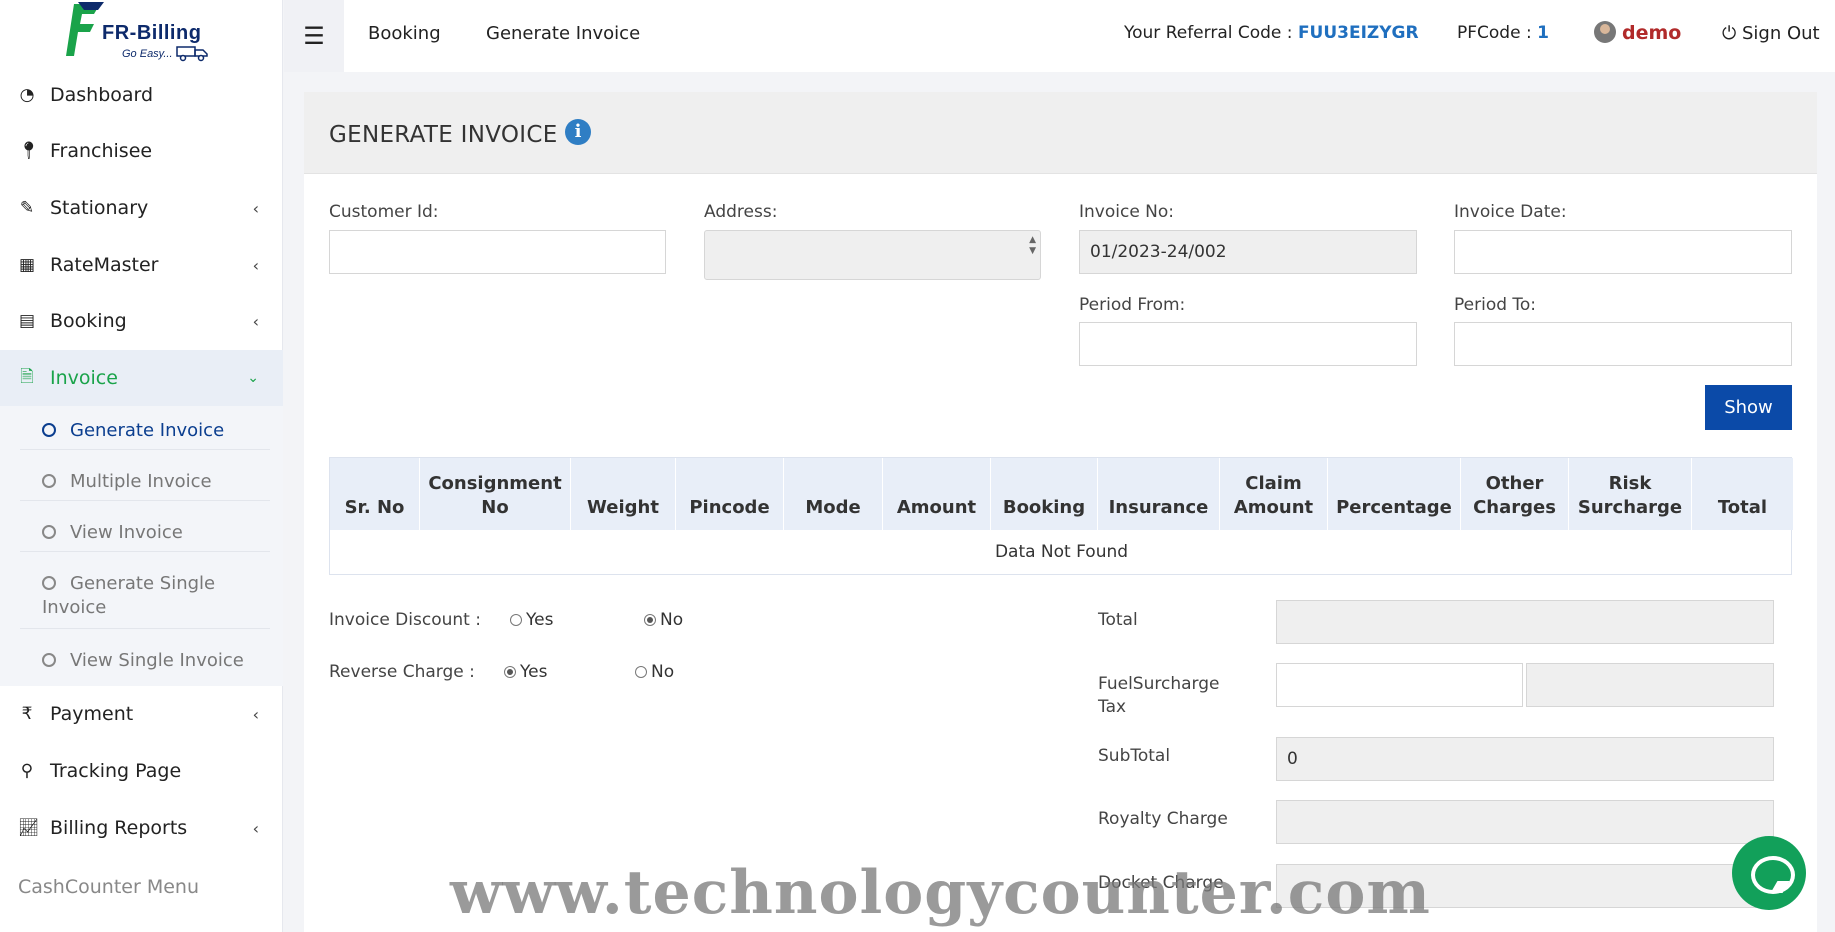 The width and height of the screenshot is (1835, 932). What do you see at coordinates (1525, 622) in the screenshot?
I see `total-input` at bounding box center [1525, 622].